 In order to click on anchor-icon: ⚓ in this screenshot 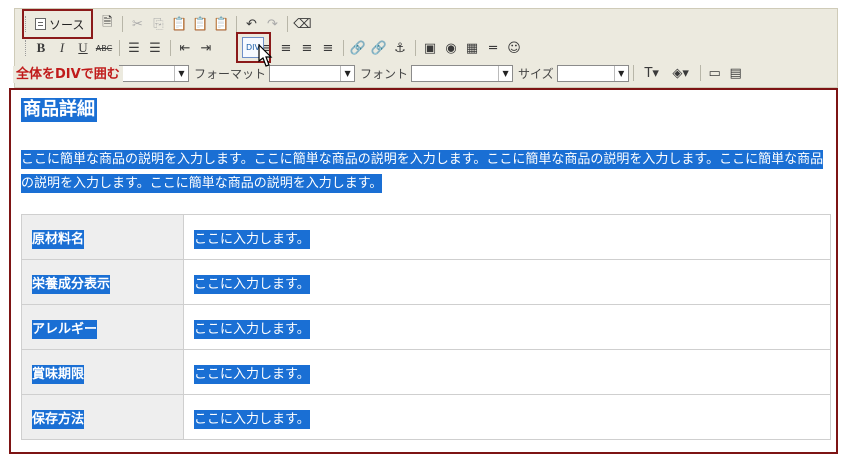, I will do `click(400, 48)`.